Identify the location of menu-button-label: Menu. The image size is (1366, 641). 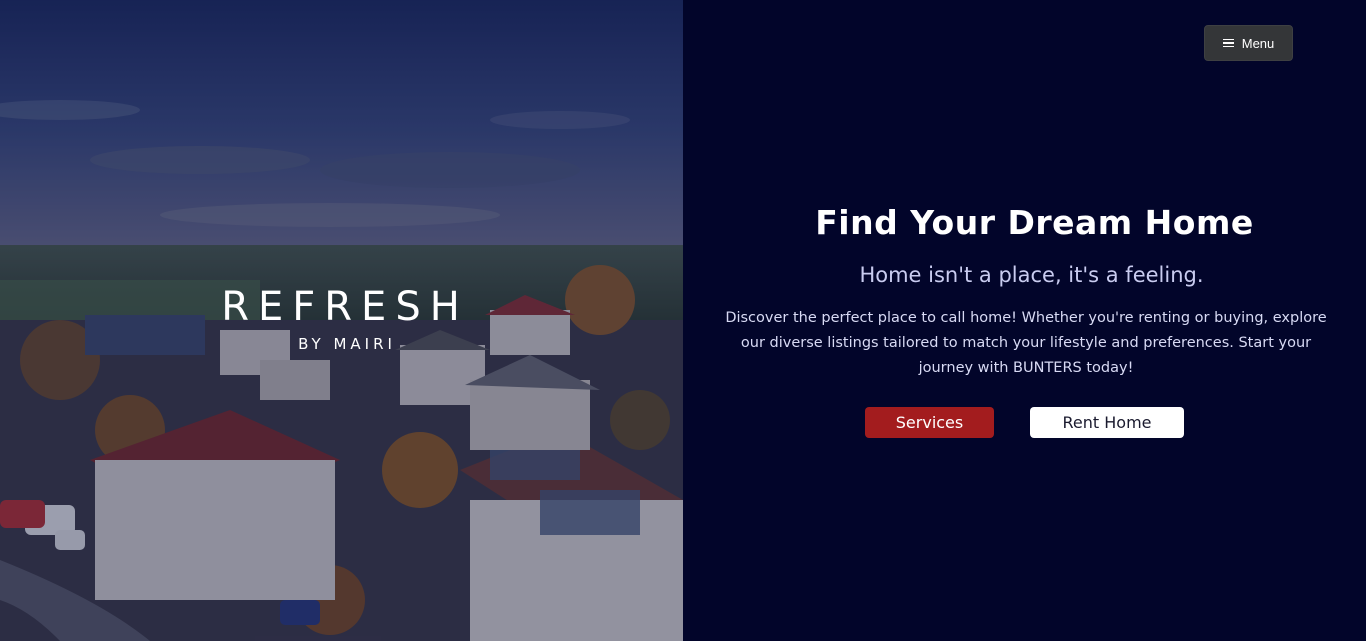
(1258, 43).